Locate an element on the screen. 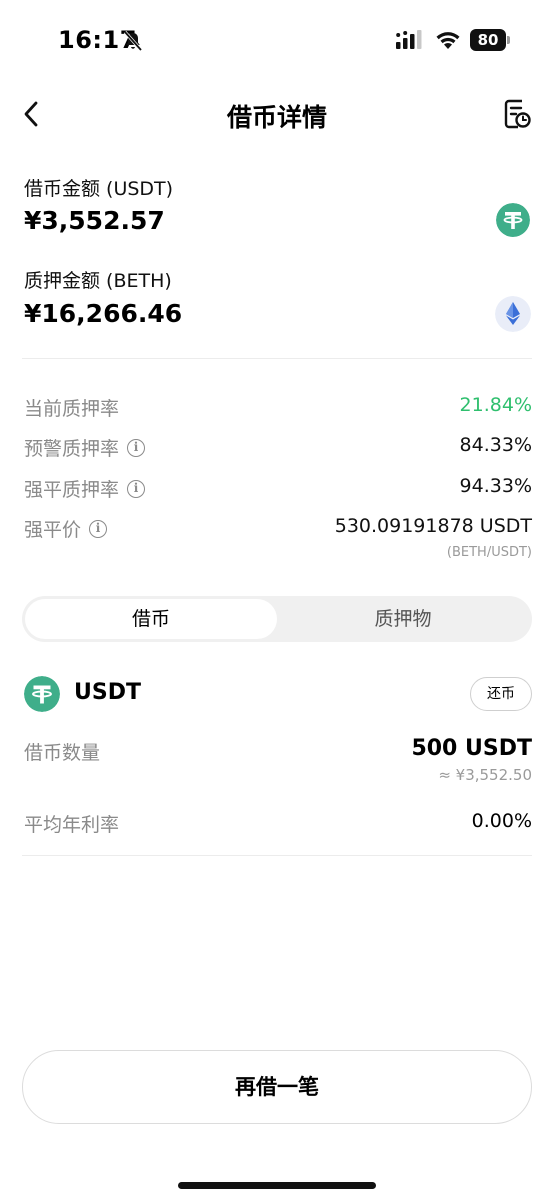 The height and width of the screenshot is (1200, 554). liquidation-price-row: 强平价 i 530.09191878 USDT (BETH/USDT) is located at coordinates (278, 540).